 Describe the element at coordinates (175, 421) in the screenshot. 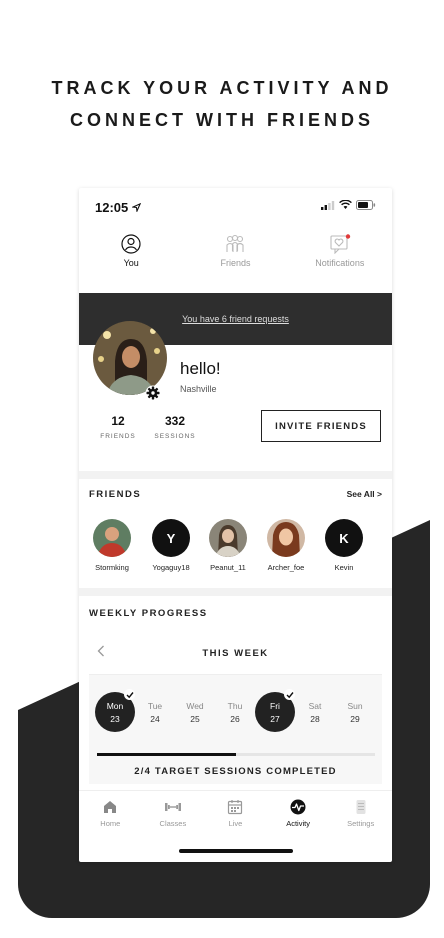

I see `sessions-count: 332` at that location.